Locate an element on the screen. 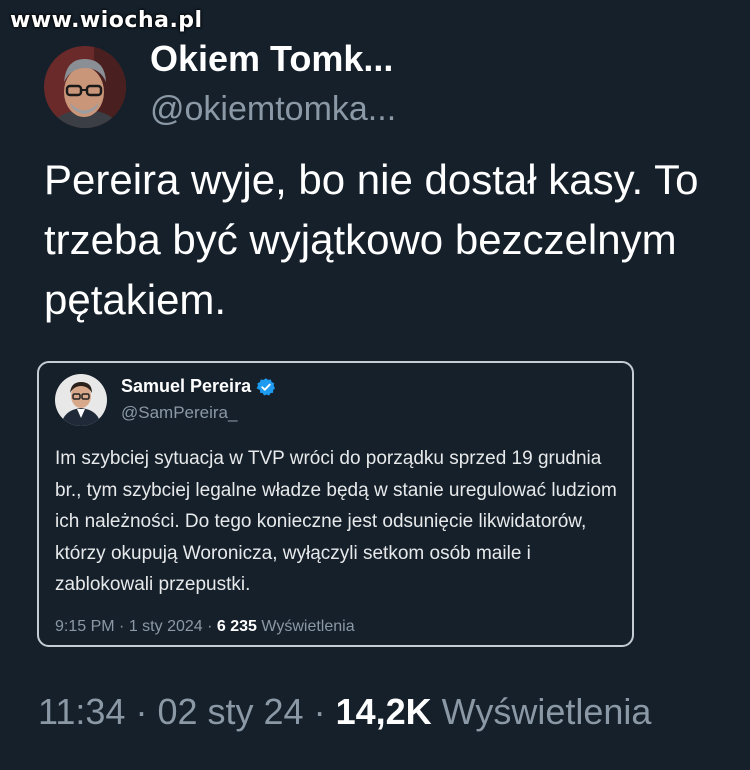  verified-badge-icon is located at coordinates (266, 386).